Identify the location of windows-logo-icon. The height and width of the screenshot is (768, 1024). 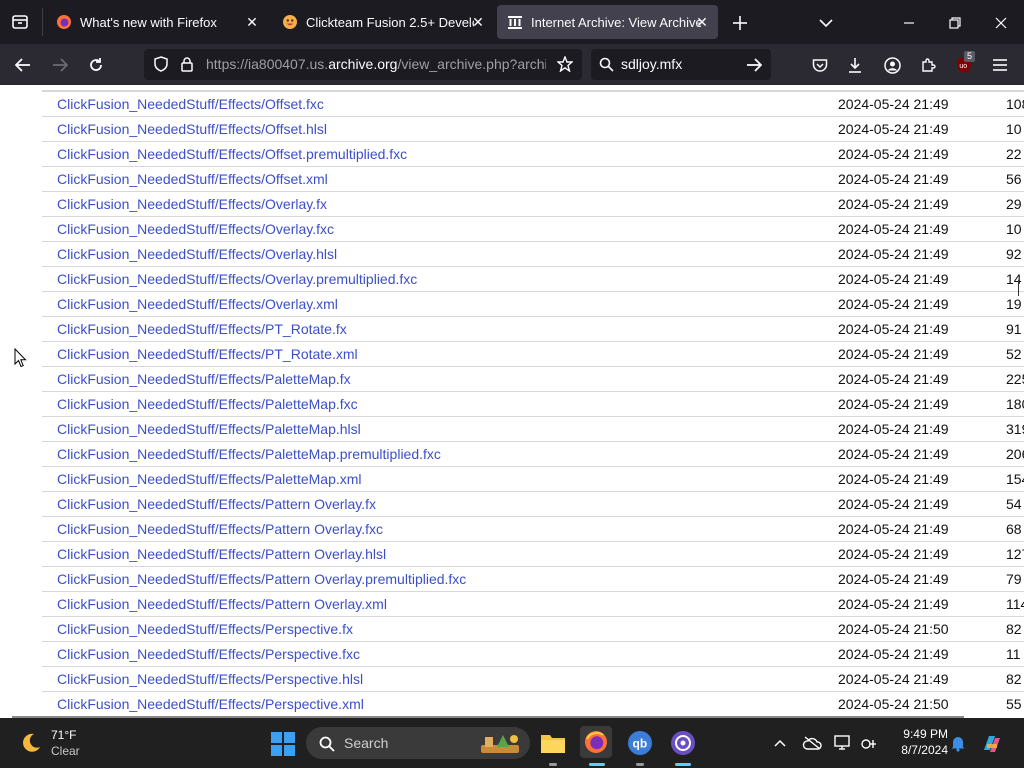
(283, 744).